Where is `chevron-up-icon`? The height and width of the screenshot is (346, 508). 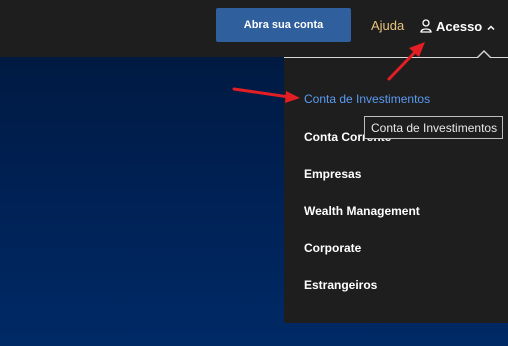
chevron-up-icon is located at coordinates (491, 26).